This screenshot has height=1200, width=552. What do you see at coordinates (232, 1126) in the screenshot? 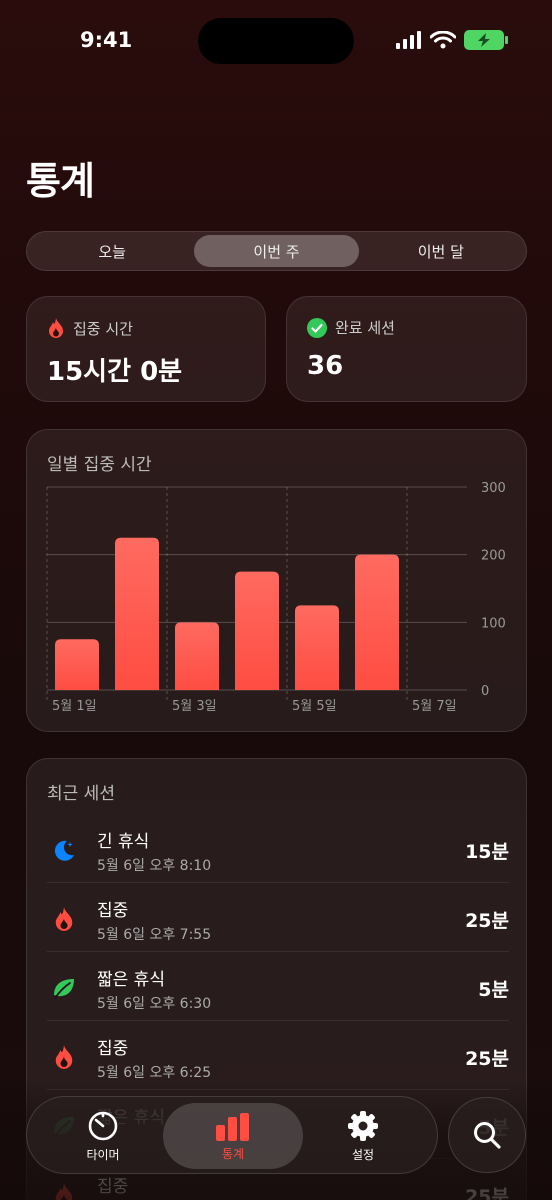
I see `chart-icon` at bounding box center [232, 1126].